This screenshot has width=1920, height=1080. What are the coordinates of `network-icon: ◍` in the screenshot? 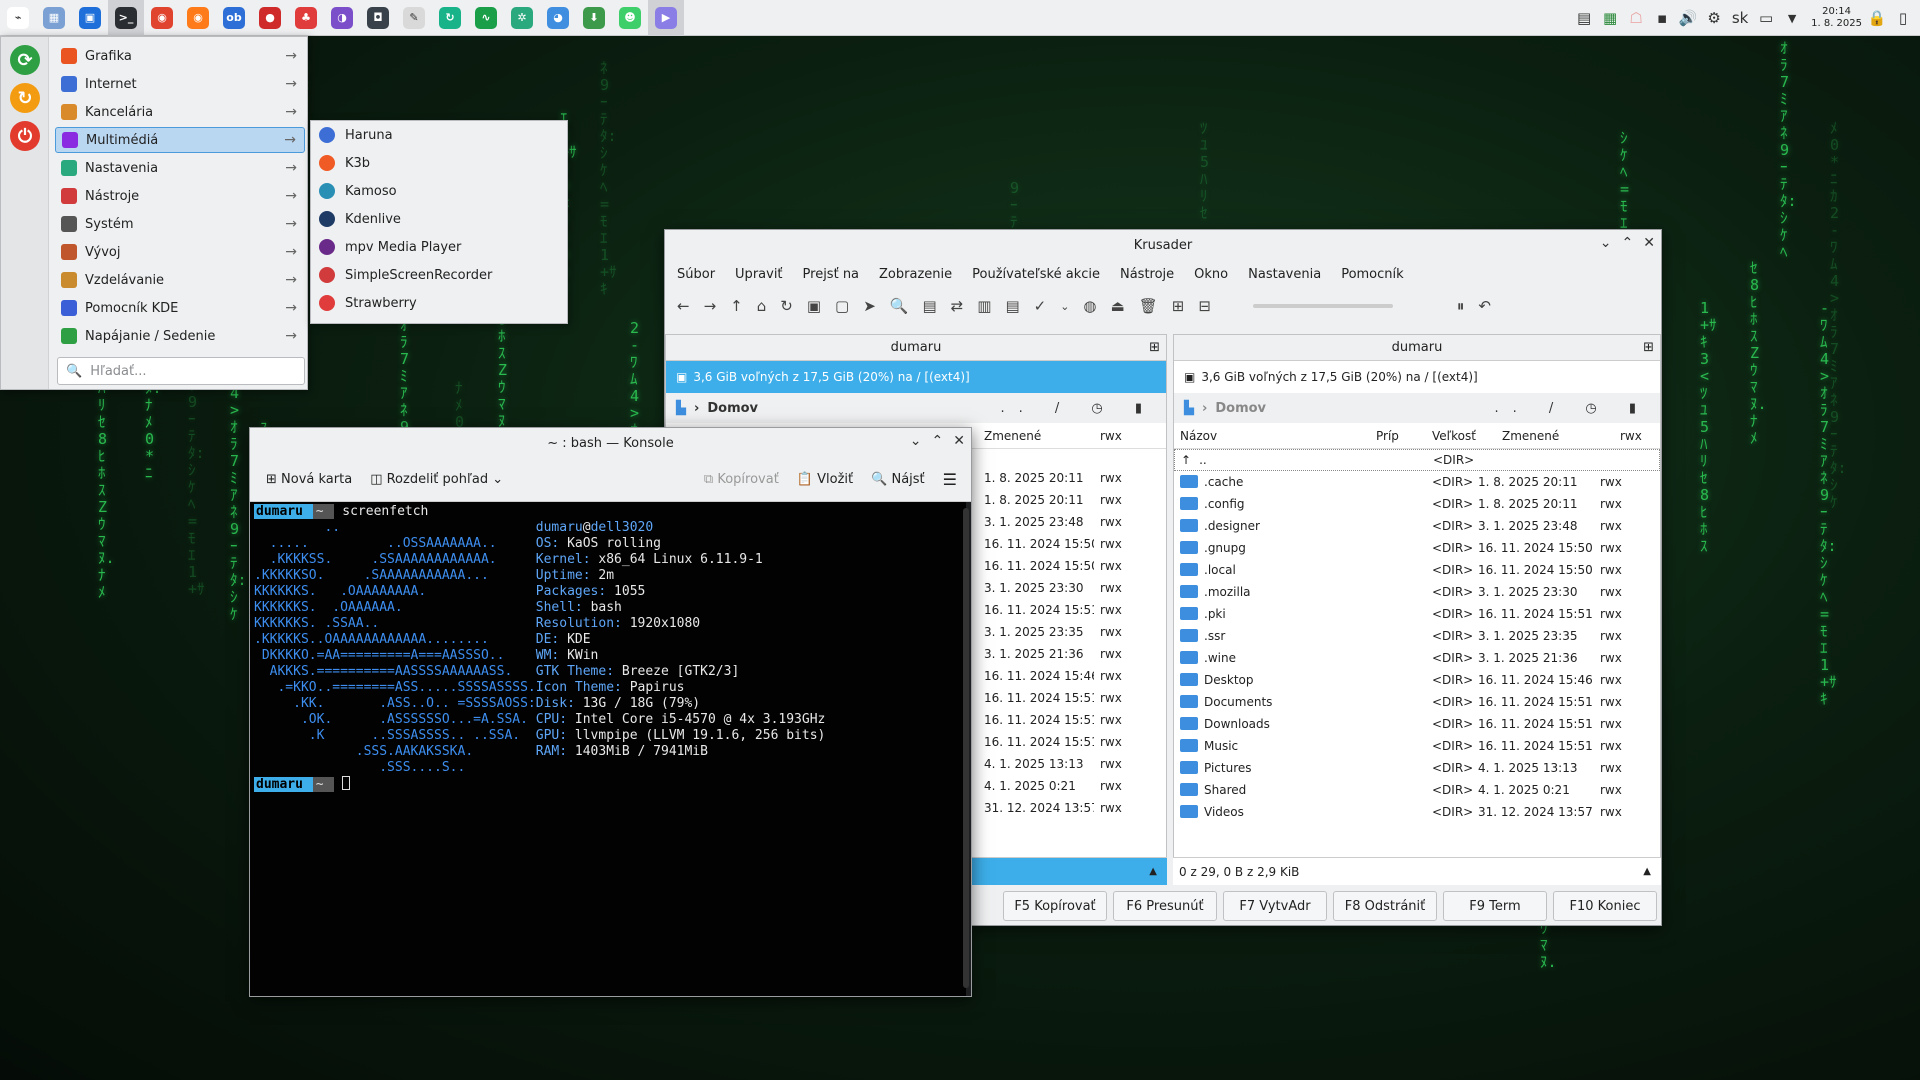 It's located at (1089, 306).